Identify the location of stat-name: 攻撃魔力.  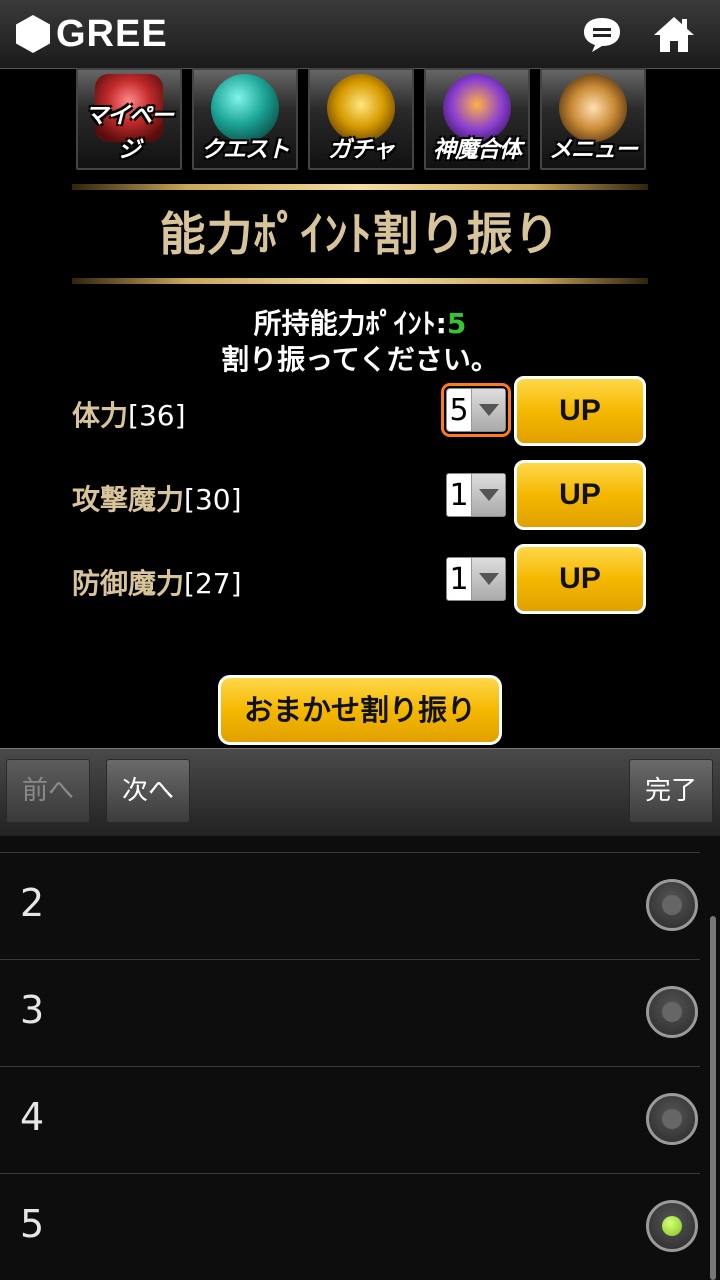
(128, 499).